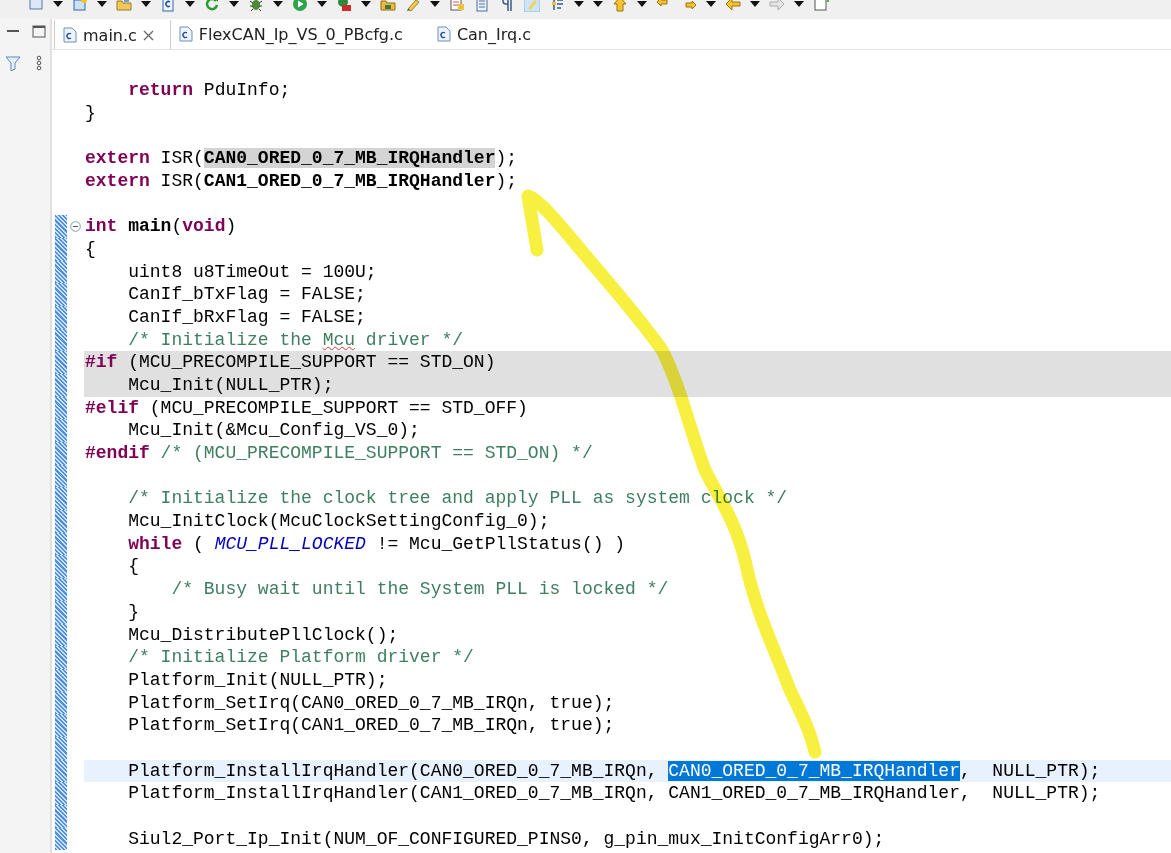 This screenshot has width=1171, height=853. I want to click on left-arrow-icon, so click(733, 6).